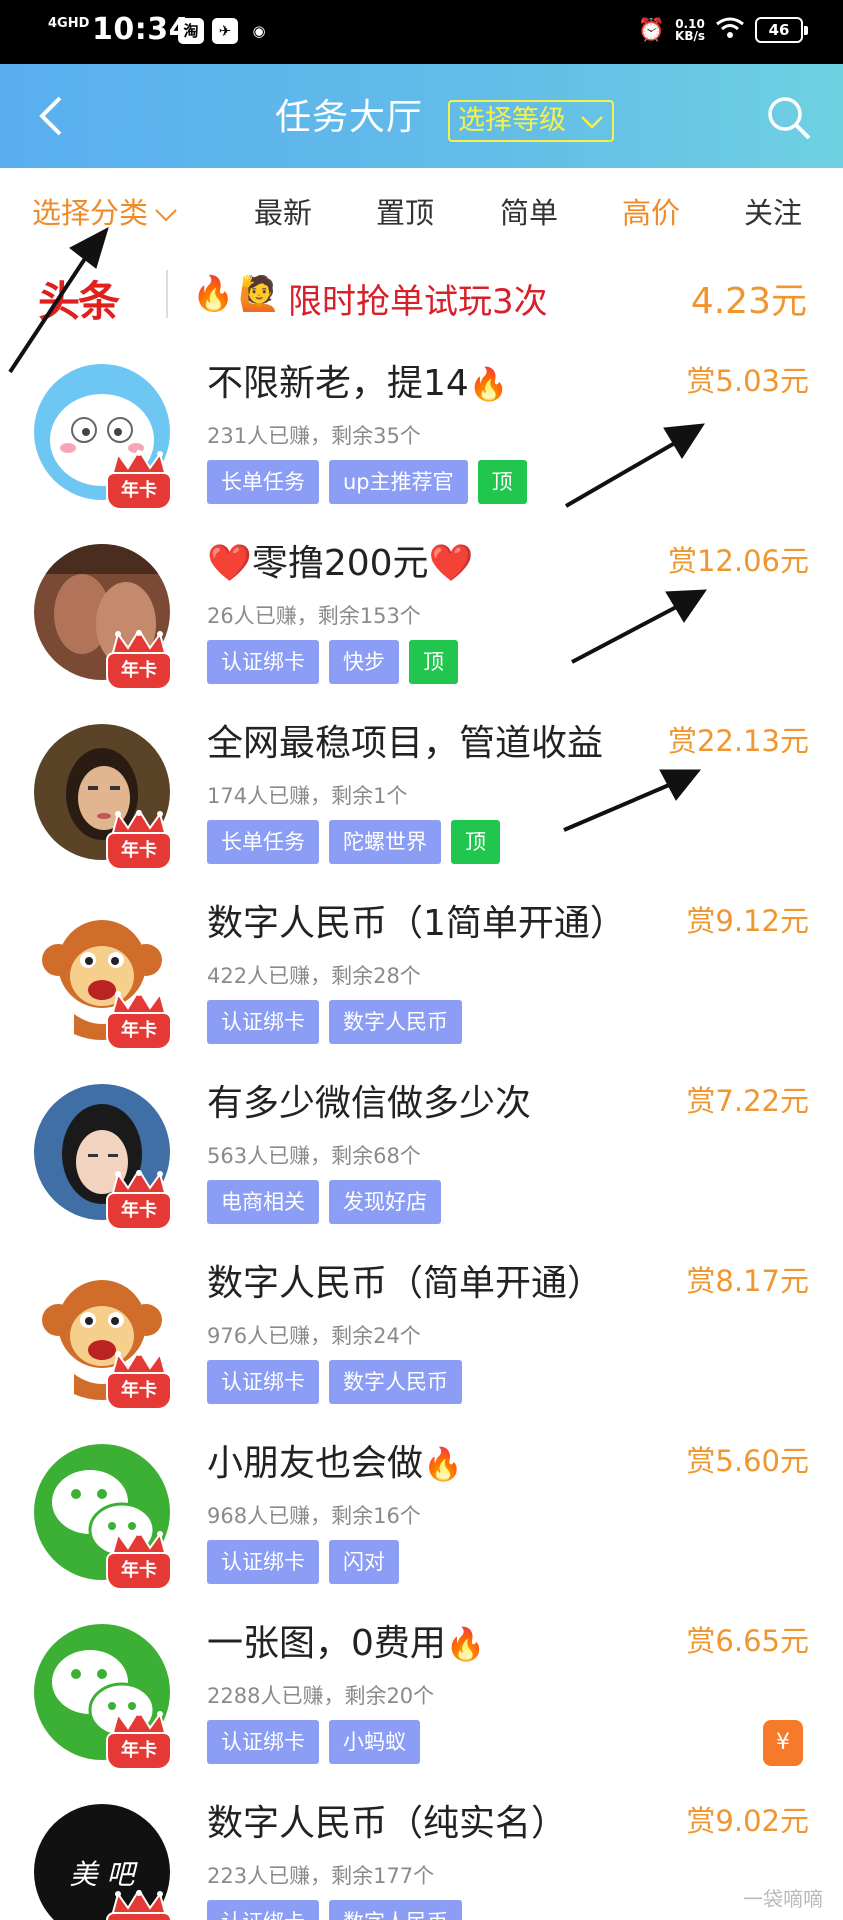 This screenshot has height=1920, width=843. What do you see at coordinates (747, 381) in the screenshot?
I see `task-reward: 赏5.03元` at bounding box center [747, 381].